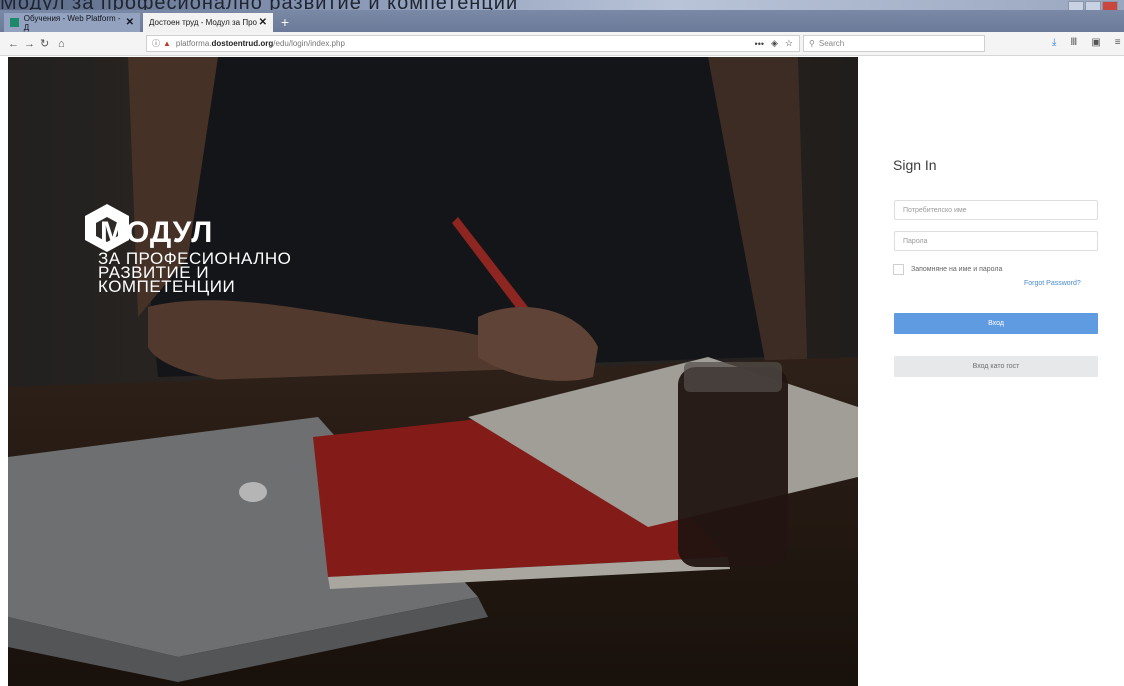  Describe the element at coordinates (996, 323) in the screenshot. I see `login-button: Вход` at that location.